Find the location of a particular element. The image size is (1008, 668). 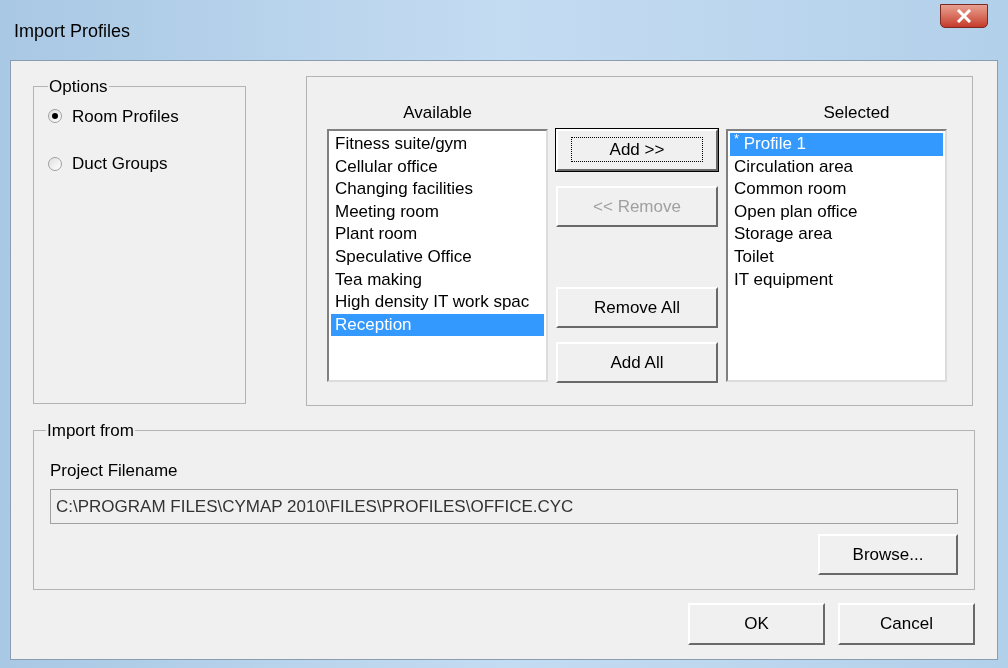

group-label: Import from is located at coordinates (90, 431).